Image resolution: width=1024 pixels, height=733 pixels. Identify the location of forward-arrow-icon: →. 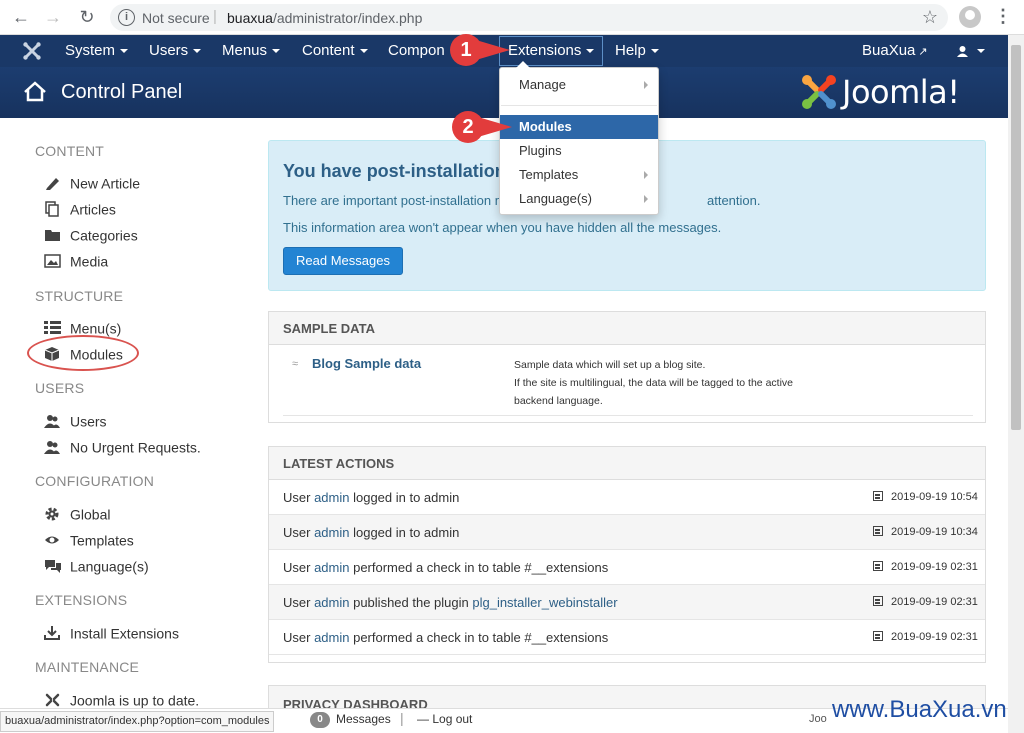
(53, 17).